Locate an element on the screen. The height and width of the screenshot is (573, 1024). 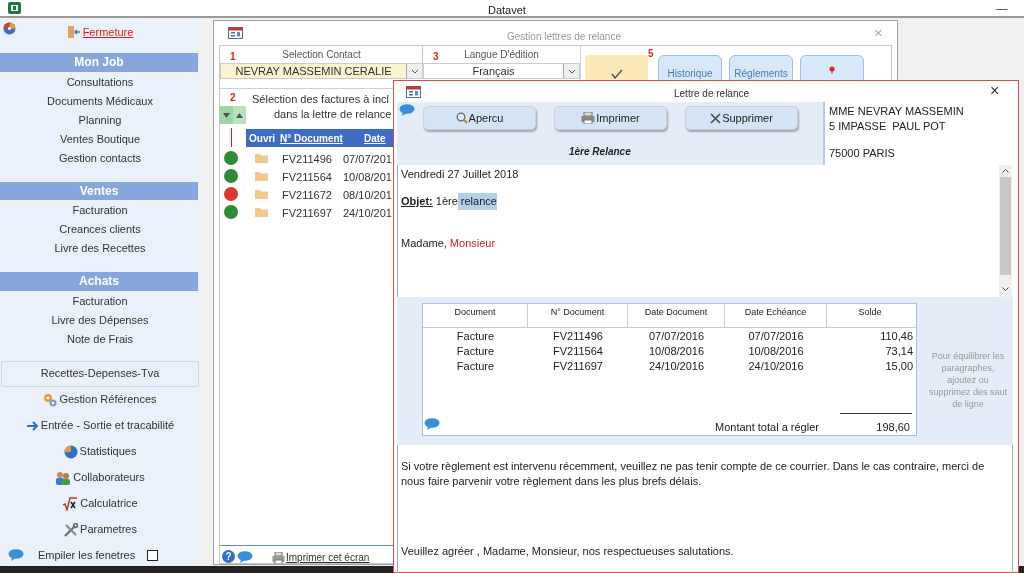
triangle-up-icon is located at coordinates (239, 115).